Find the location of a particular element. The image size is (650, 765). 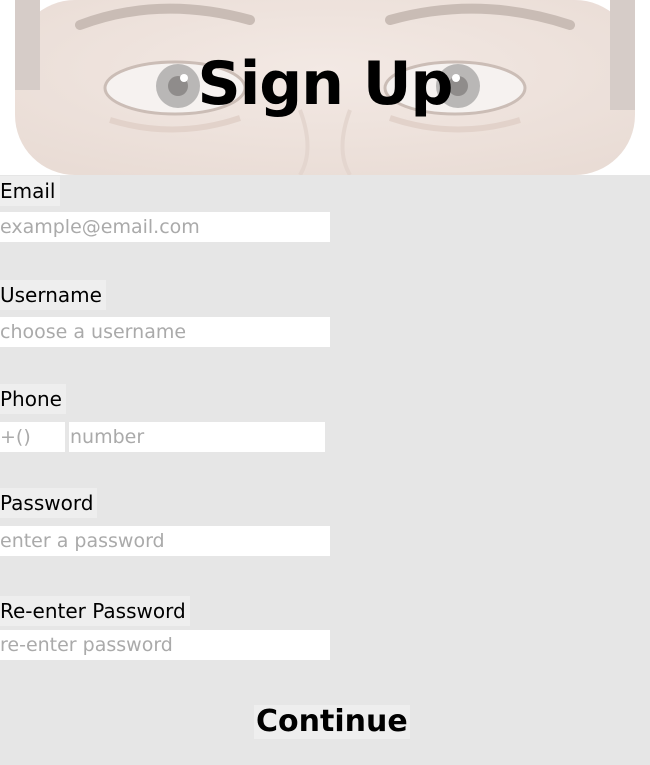

password-input is located at coordinates (165, 541).